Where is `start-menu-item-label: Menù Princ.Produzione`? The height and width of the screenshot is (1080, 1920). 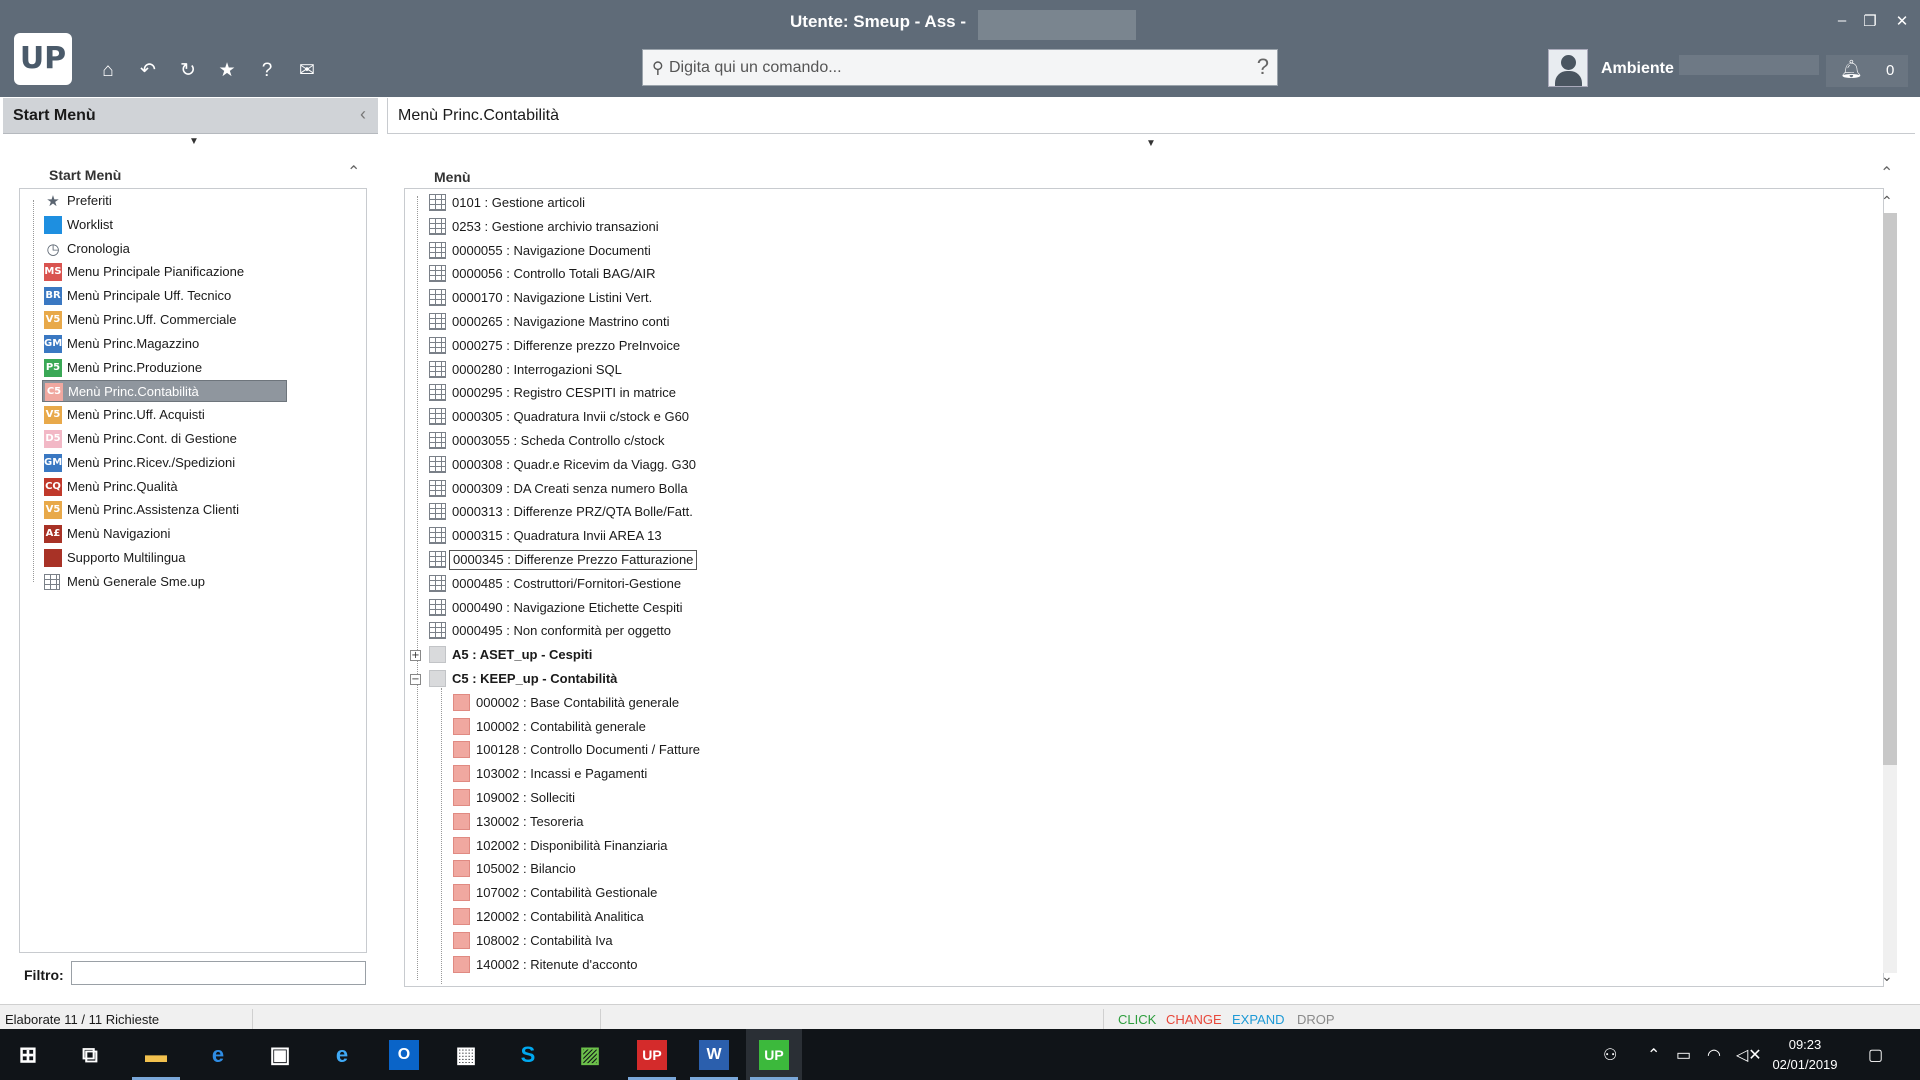
start-menu-item-label: Menù Princ.Produzione is located at coordinates (135, 367).